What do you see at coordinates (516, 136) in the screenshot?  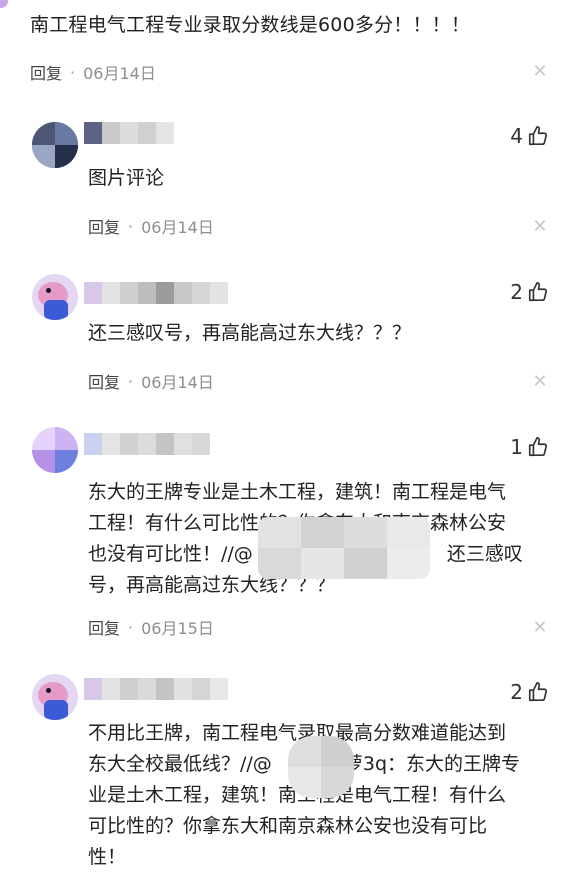 I see `like-count: 4` at bounding box center [516, 136].